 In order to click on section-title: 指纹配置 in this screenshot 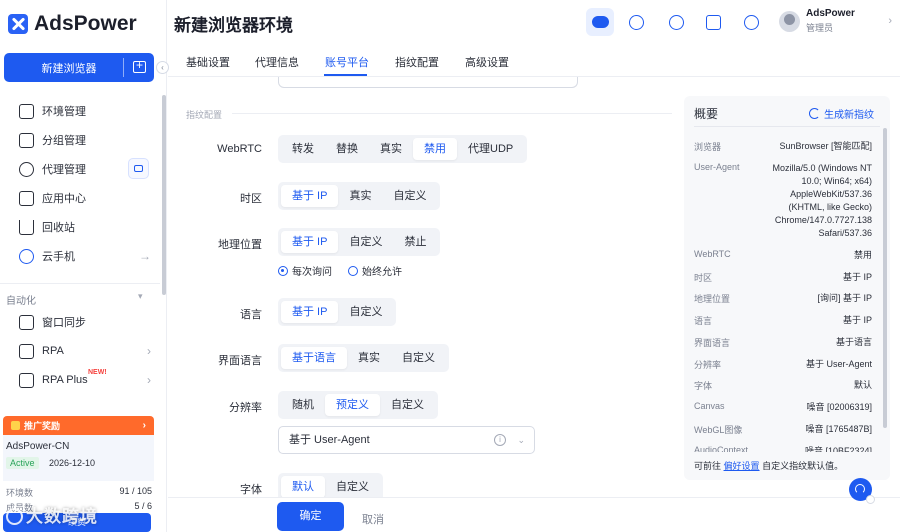, I will do `click(204, 115)`.